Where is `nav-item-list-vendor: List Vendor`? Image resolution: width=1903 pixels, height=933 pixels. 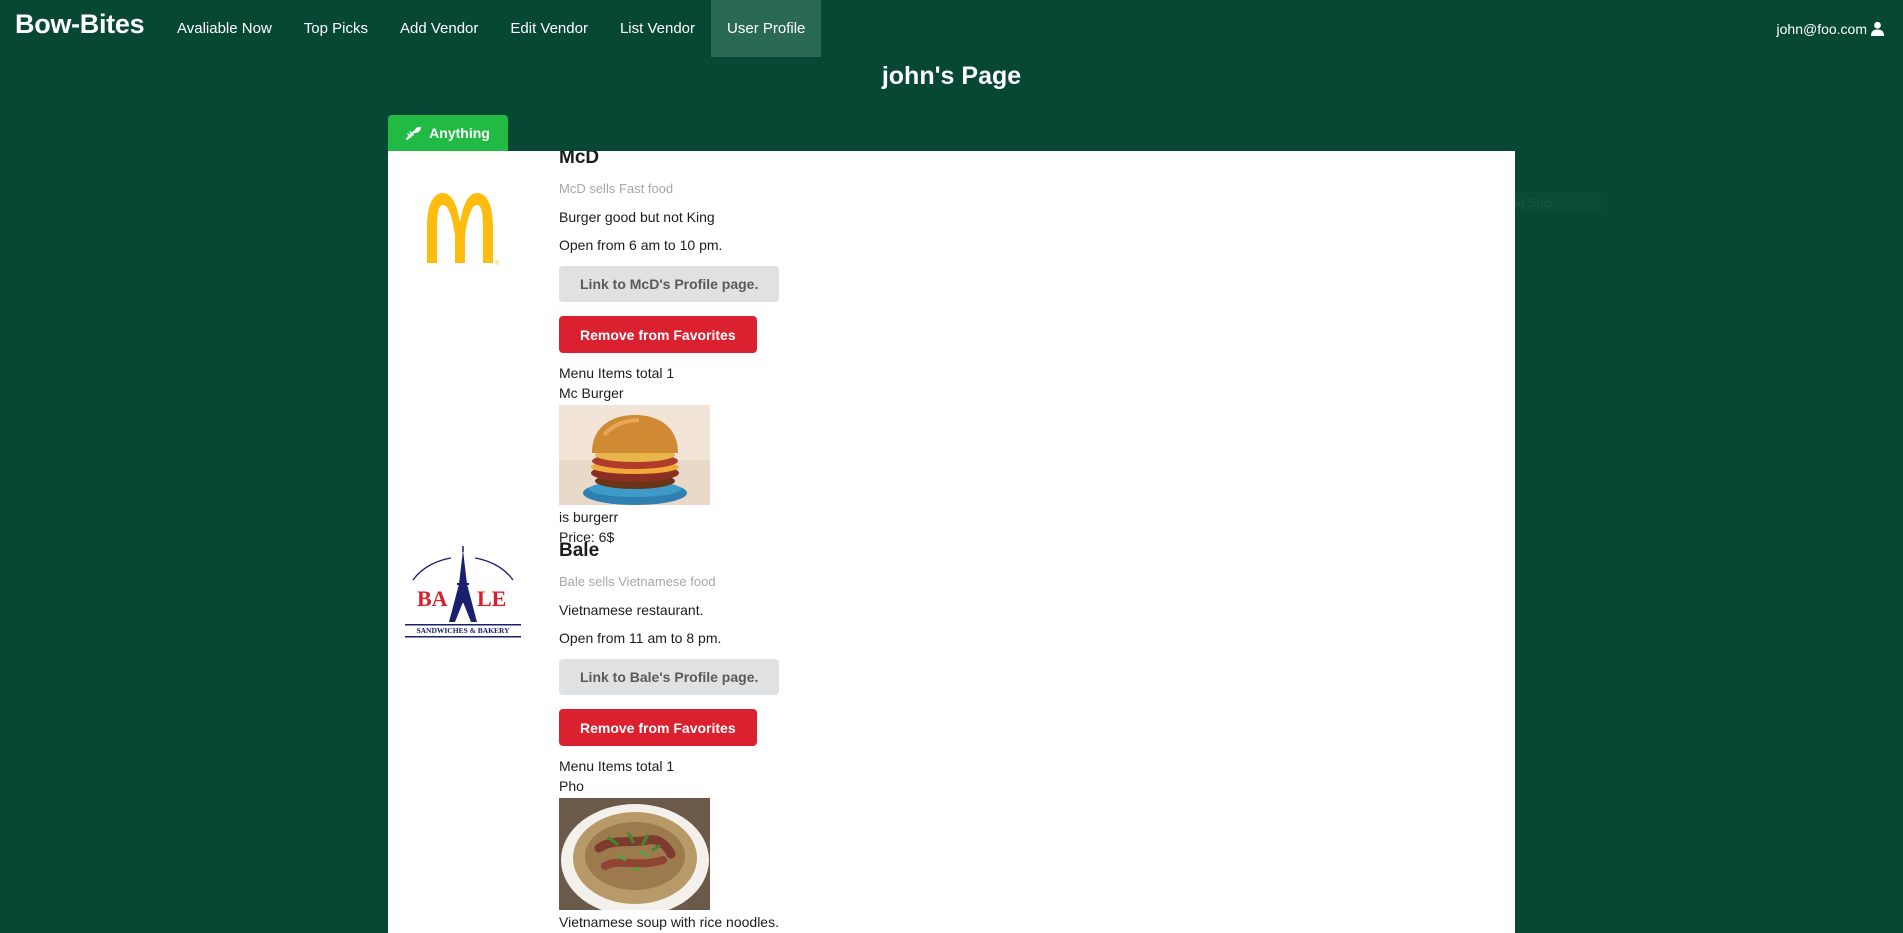 nav-item-list-vendor: List Vendor is located at coordinates (657, 28).